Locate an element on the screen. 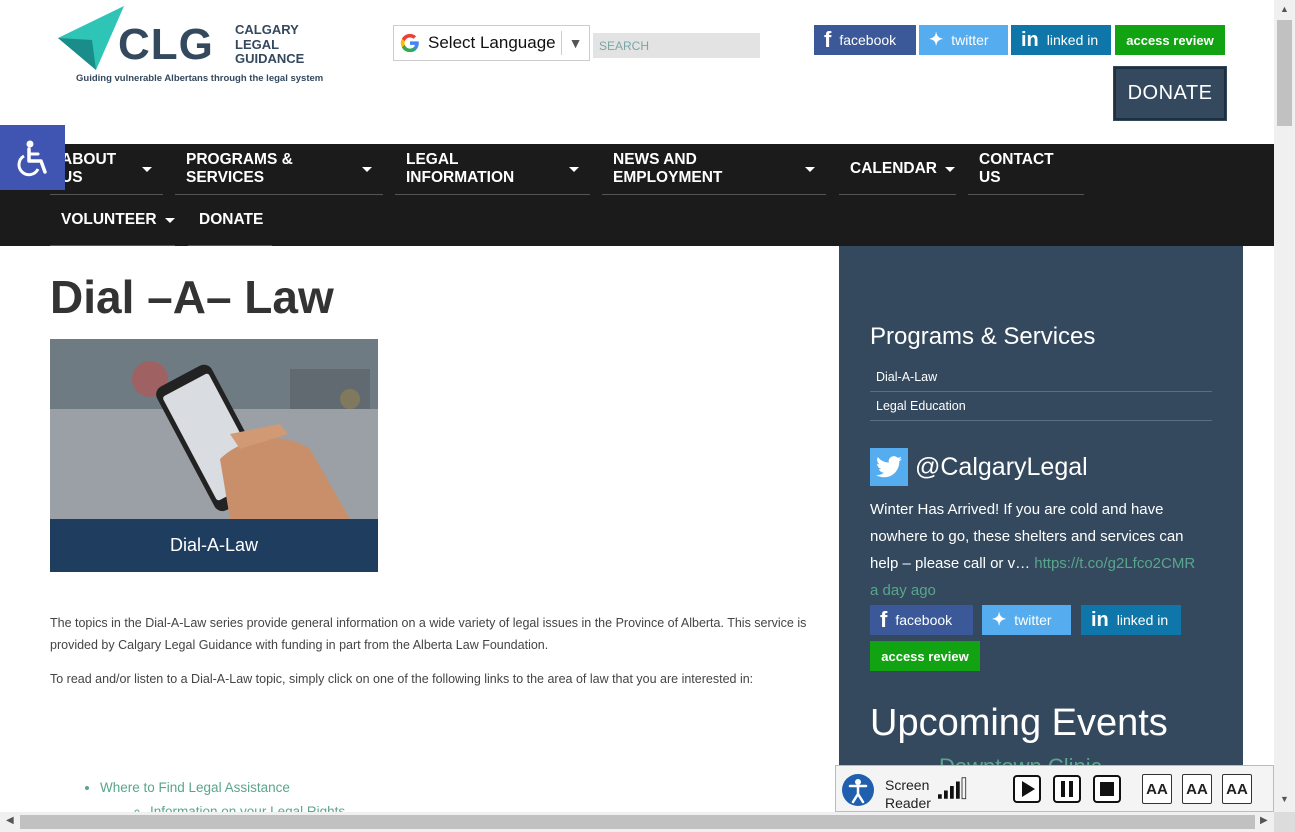 The height and width of the screenshot is (832, 1295). header-linkedin-button: in linked in is located at coordinates (1061, 40).